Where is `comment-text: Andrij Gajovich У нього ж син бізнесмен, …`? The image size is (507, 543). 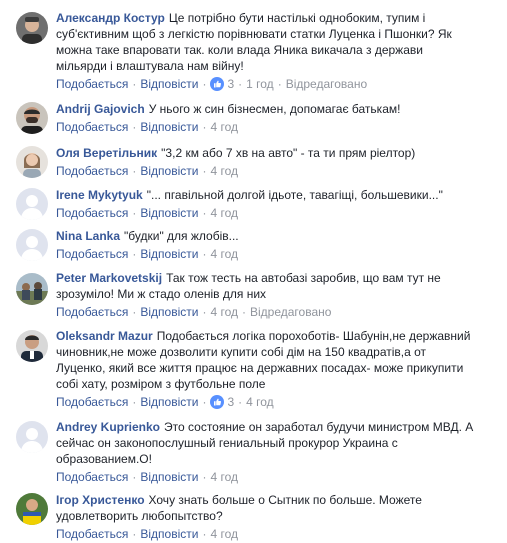 comment-text: Andrij Gajovich У нього ж син бізнесмен, … is located at coordinates (266, 109).